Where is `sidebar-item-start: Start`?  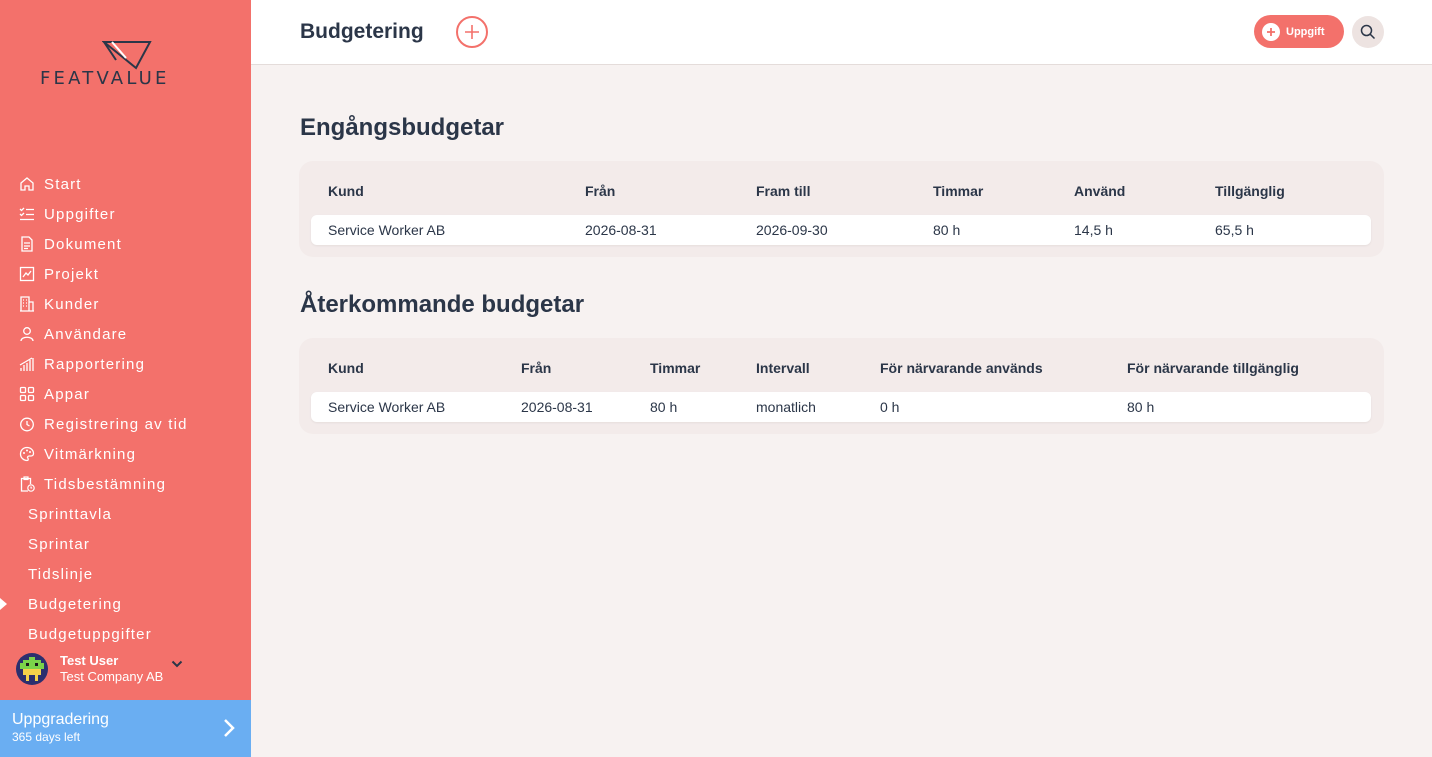 sidebar-item-start: Start is located at coordinates (125, 184).